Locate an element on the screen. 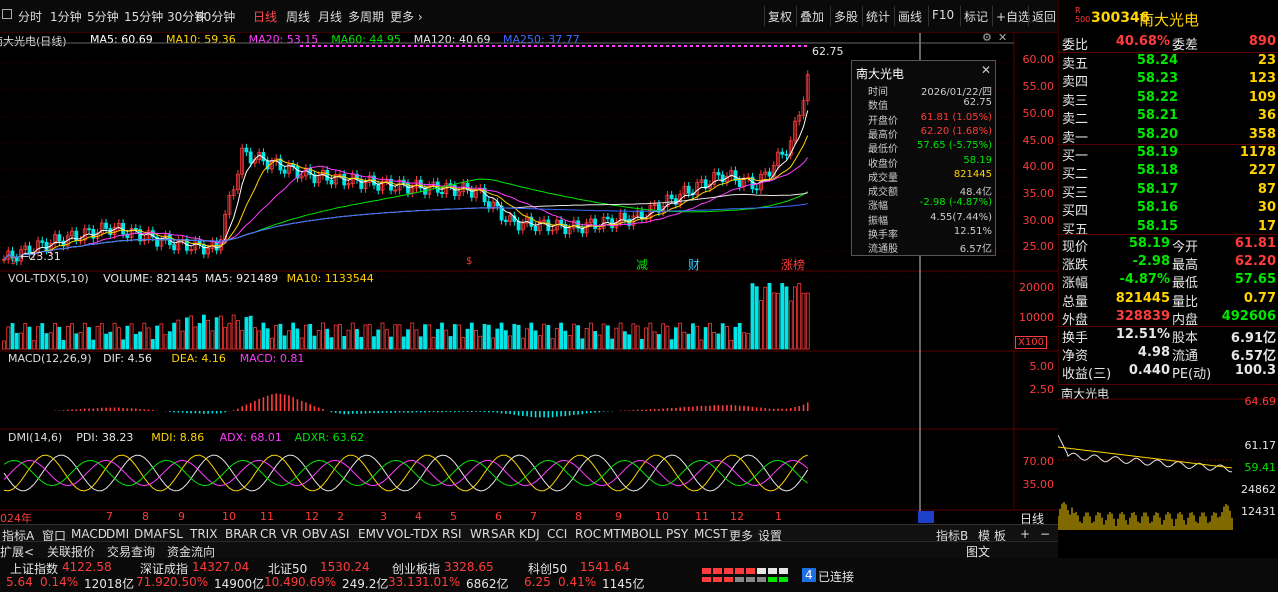 The height and width of the screenshot is (592, 1278). stat-row: 涨幅 -4.87% 最低 57.65 is located at coordinates (1169, 281).